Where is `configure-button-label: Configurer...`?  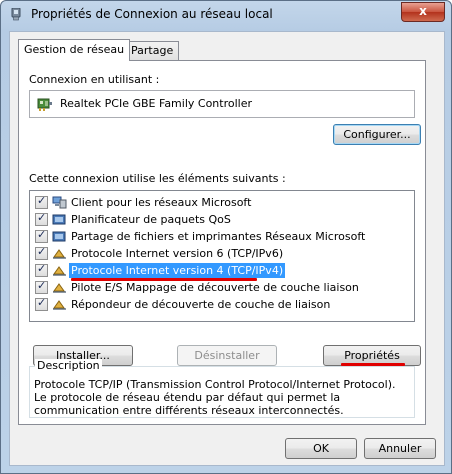
configure-button-label: Configurer... is located at coordinates (377, 134).